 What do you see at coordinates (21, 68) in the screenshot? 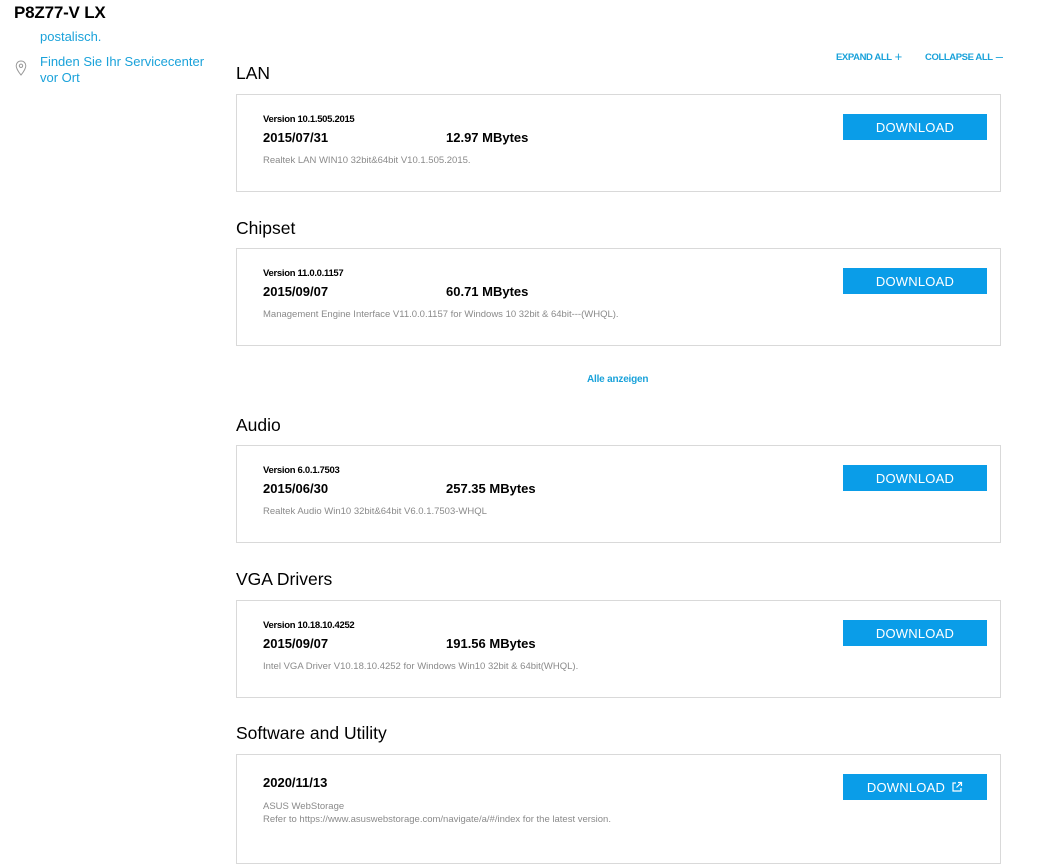
I see `location-pin-icon` at bounding box center [21, 68].